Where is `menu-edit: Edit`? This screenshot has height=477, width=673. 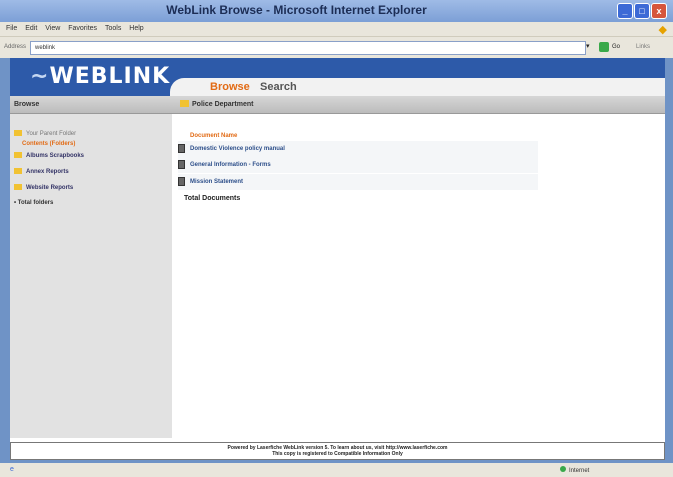
menu-edit: Edit is located at coordinates (31, 28).